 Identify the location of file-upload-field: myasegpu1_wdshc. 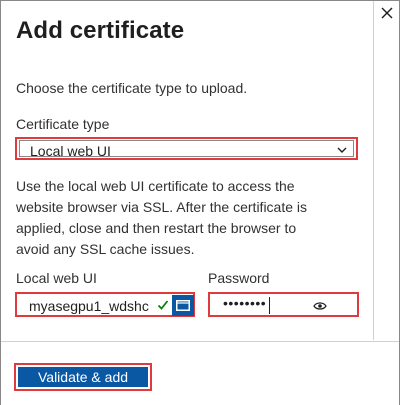
(105, 304).